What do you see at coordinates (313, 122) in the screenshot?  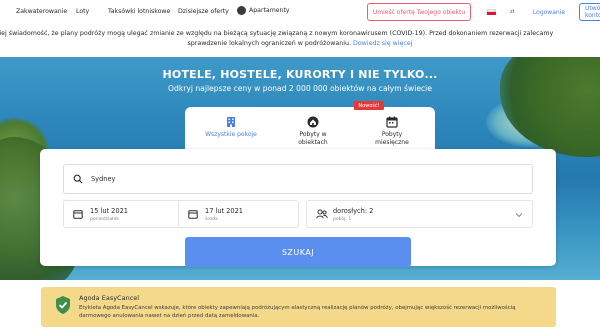 I see `house-icon` at bounding box center [313, 122].